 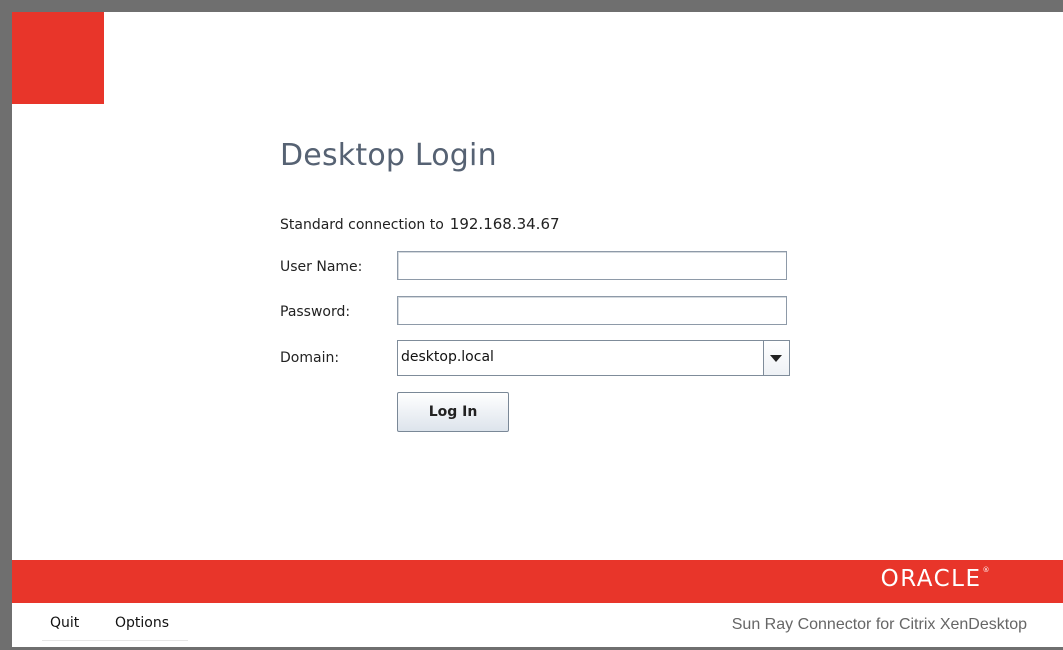 What do you see at coordinates (142, 623) in the screenshot?
I see `options-menu: Options` at bounding box center [142, 623].